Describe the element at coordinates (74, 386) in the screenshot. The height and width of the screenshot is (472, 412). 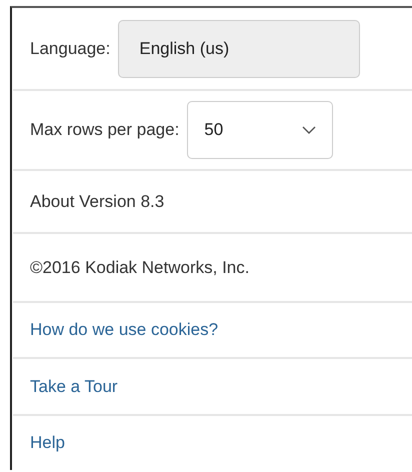
I see `menu-link: Take a Tour` at that location.